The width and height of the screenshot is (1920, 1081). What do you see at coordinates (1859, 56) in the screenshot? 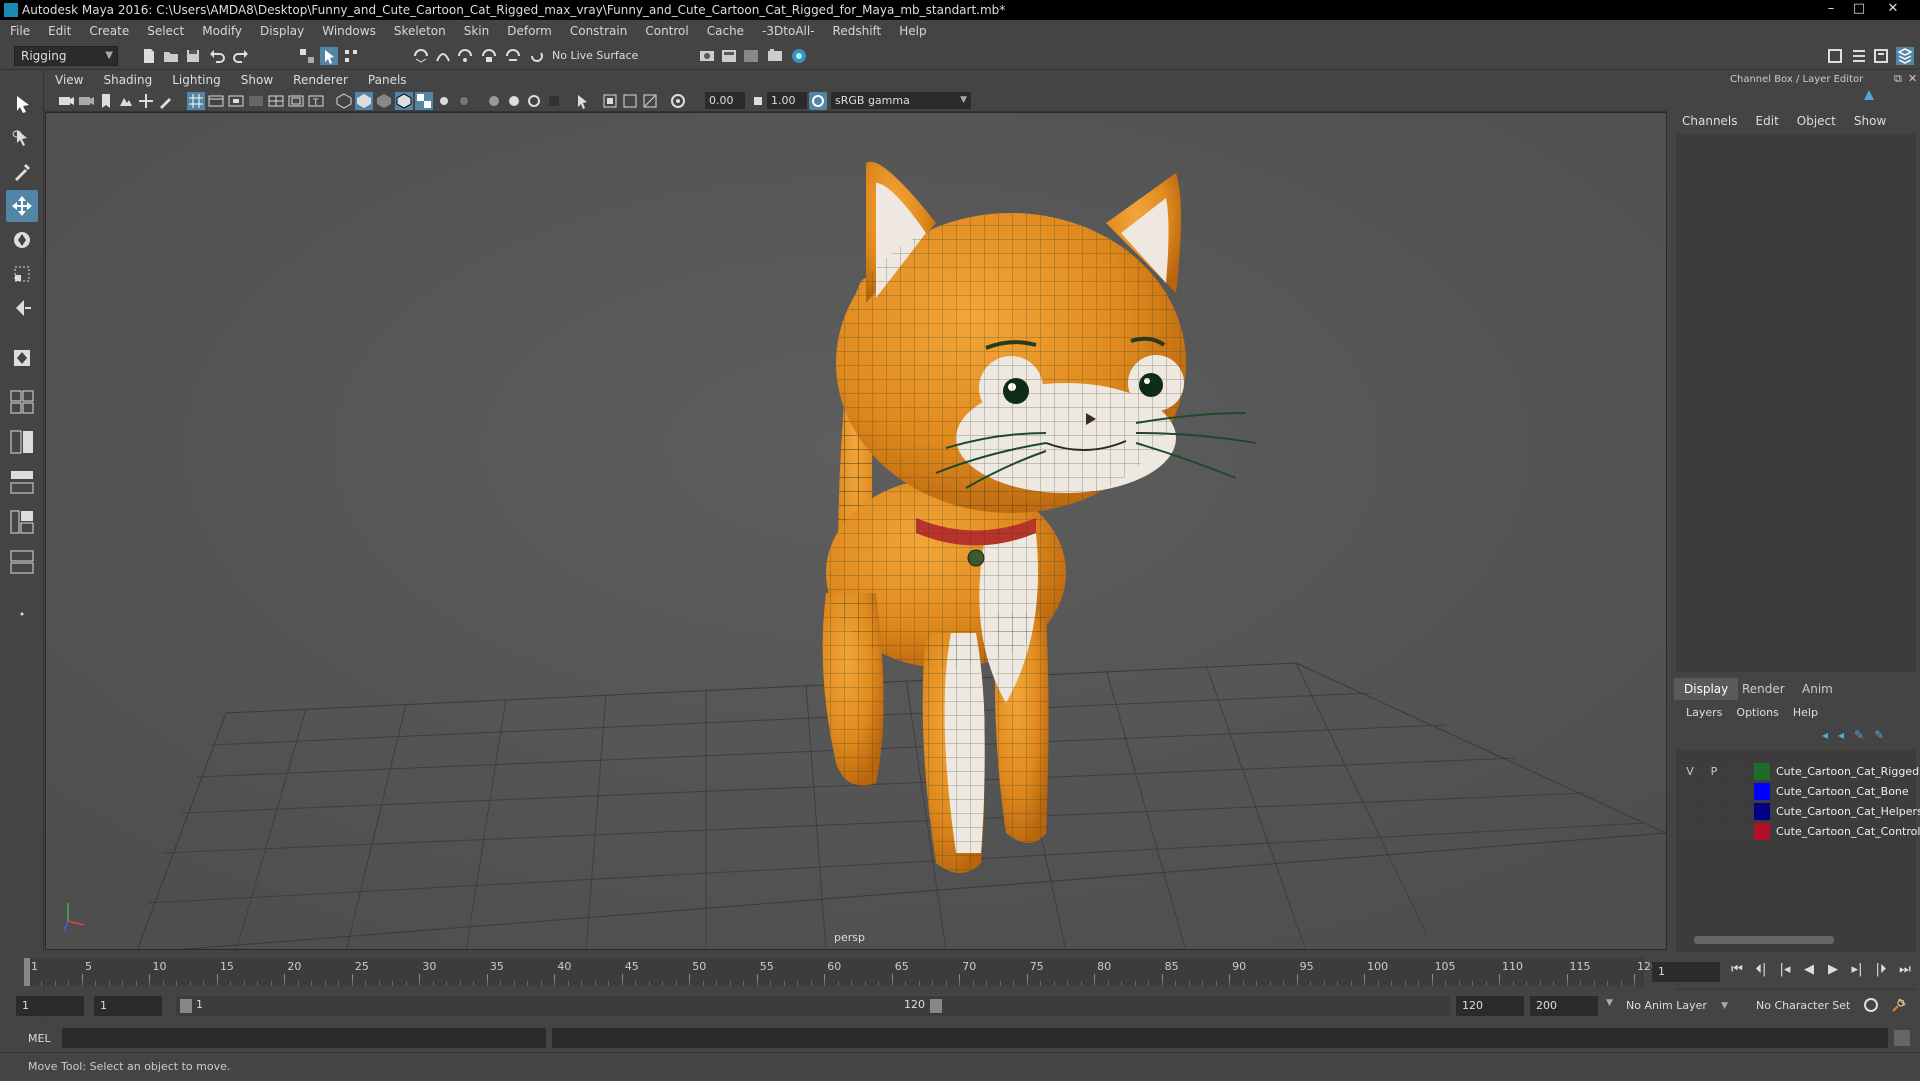
I see `attribute-editor-icon` at bounding box center [1859, 56].